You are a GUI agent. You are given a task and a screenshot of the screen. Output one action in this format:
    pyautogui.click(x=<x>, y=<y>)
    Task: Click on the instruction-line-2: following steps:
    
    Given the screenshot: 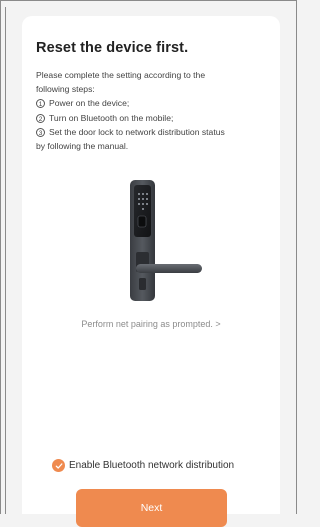 What is the action you would take?
    pyautogui.click(x=65, y=89)
    